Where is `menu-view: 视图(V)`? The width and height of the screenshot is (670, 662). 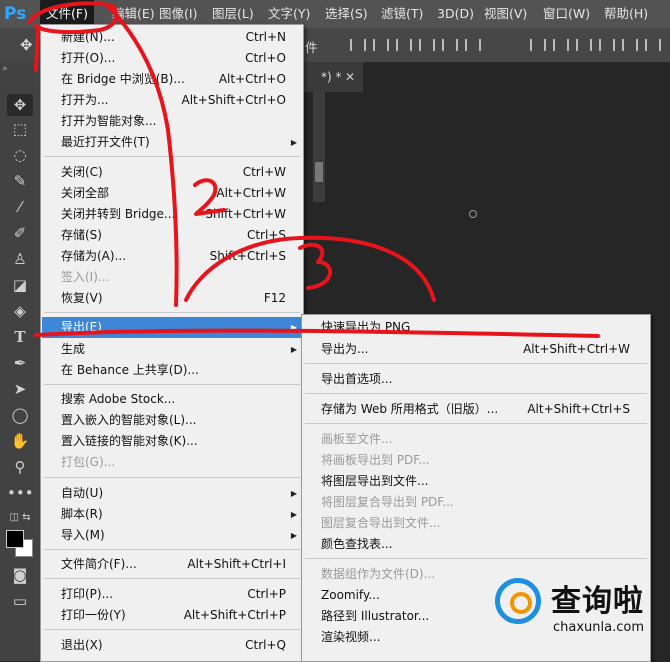 menu-view: 视图(V) is located at coordinates (505, 14).